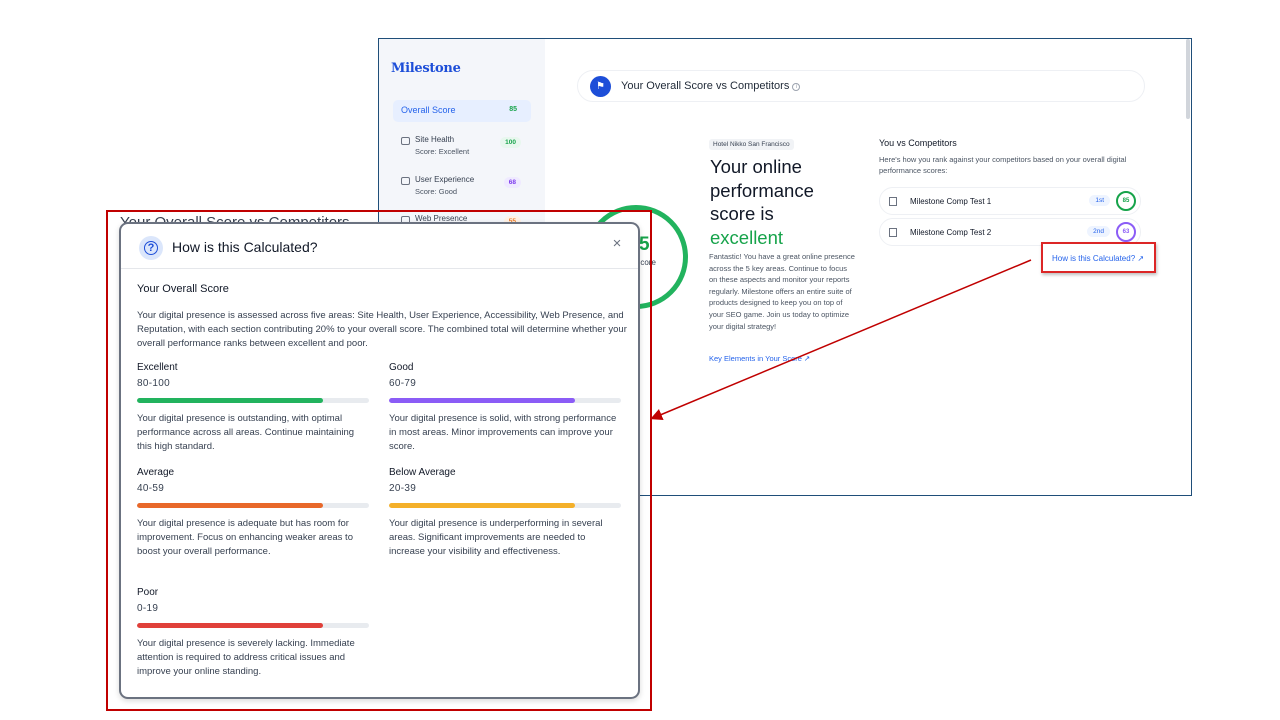 This screenshot has height=720, width=1280. What do you see at coordinates (951, 201) in the screenshot?
I see `competitor-name: Milestone Comp Test 1` at bounding box center [951, 201].